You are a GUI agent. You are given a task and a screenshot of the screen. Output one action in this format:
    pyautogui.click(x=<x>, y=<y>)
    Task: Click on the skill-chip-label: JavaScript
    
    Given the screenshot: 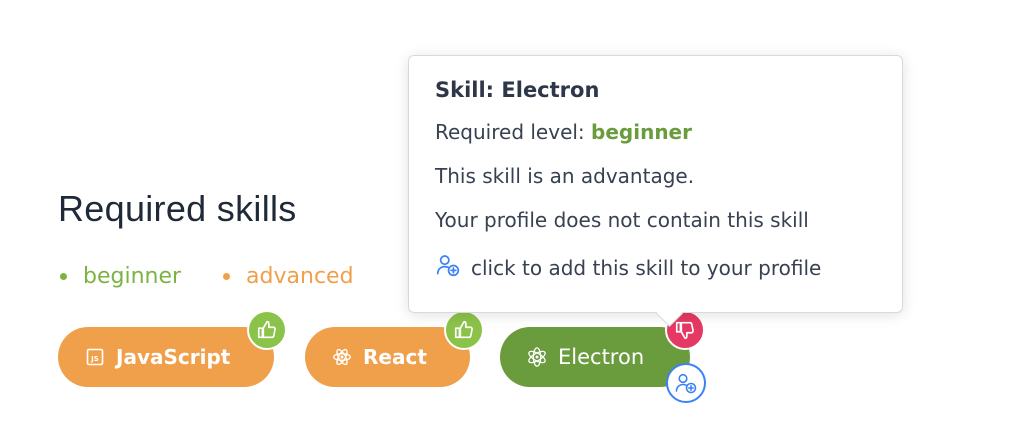 What is the action you would take?
    pyautogui.click(x=173, y=357)
    